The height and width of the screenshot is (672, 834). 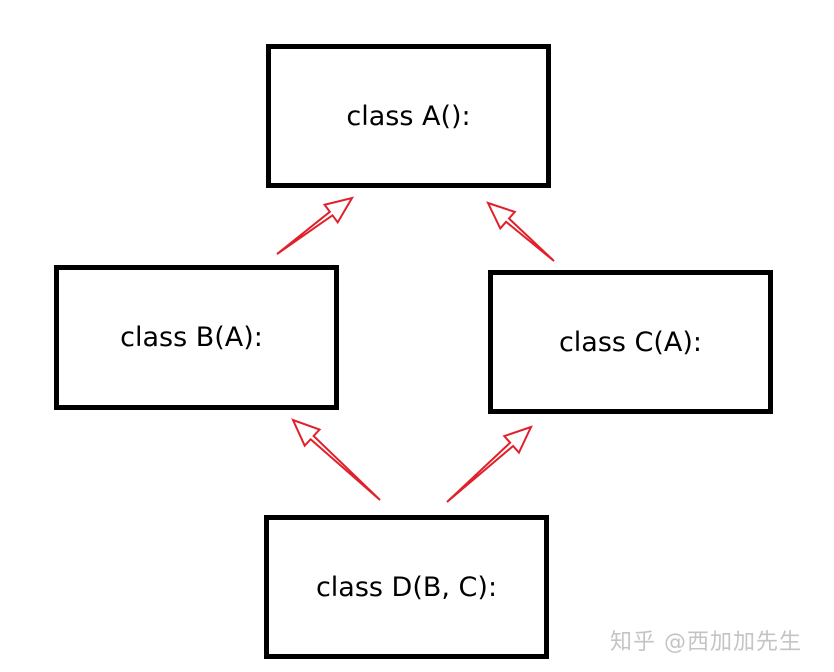 What do you see at coordinates (489, 464) in the screenshot?
I see `arrow-d-to-c` at bounding box center [489, 464].